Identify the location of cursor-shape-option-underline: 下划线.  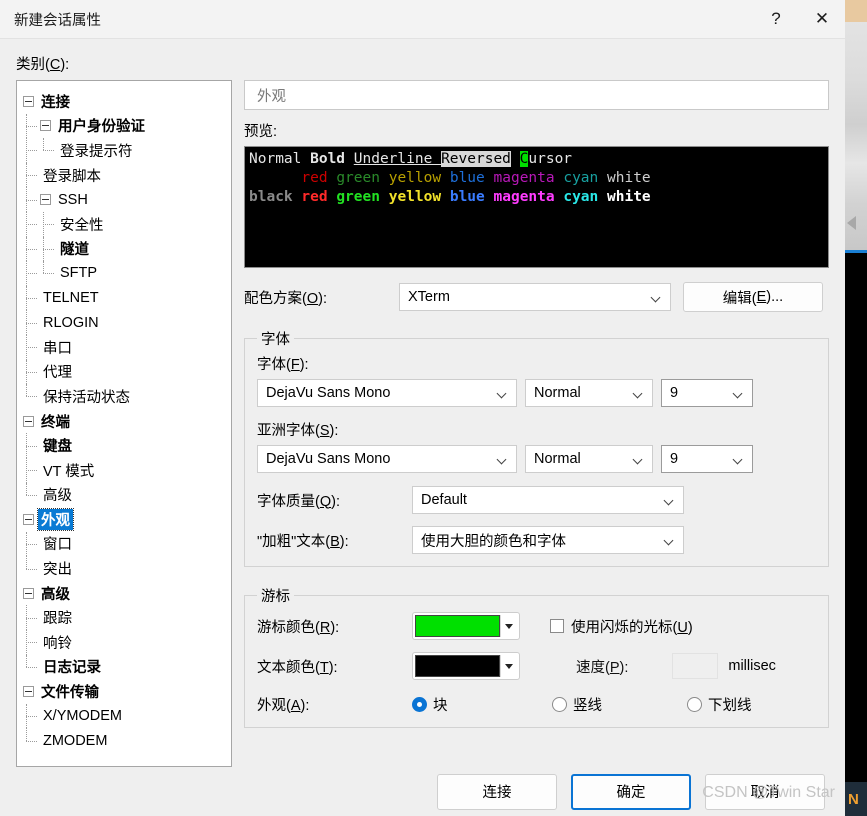
(719, 704).